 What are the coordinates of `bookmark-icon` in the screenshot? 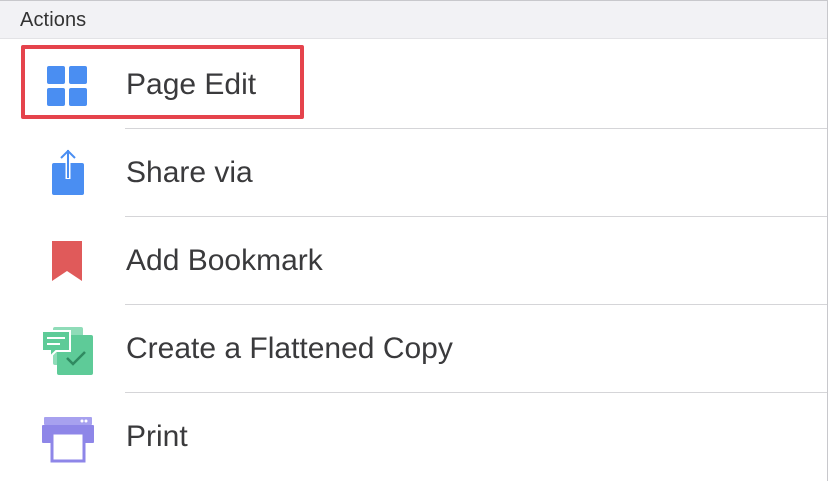 It's located at (68, 261).